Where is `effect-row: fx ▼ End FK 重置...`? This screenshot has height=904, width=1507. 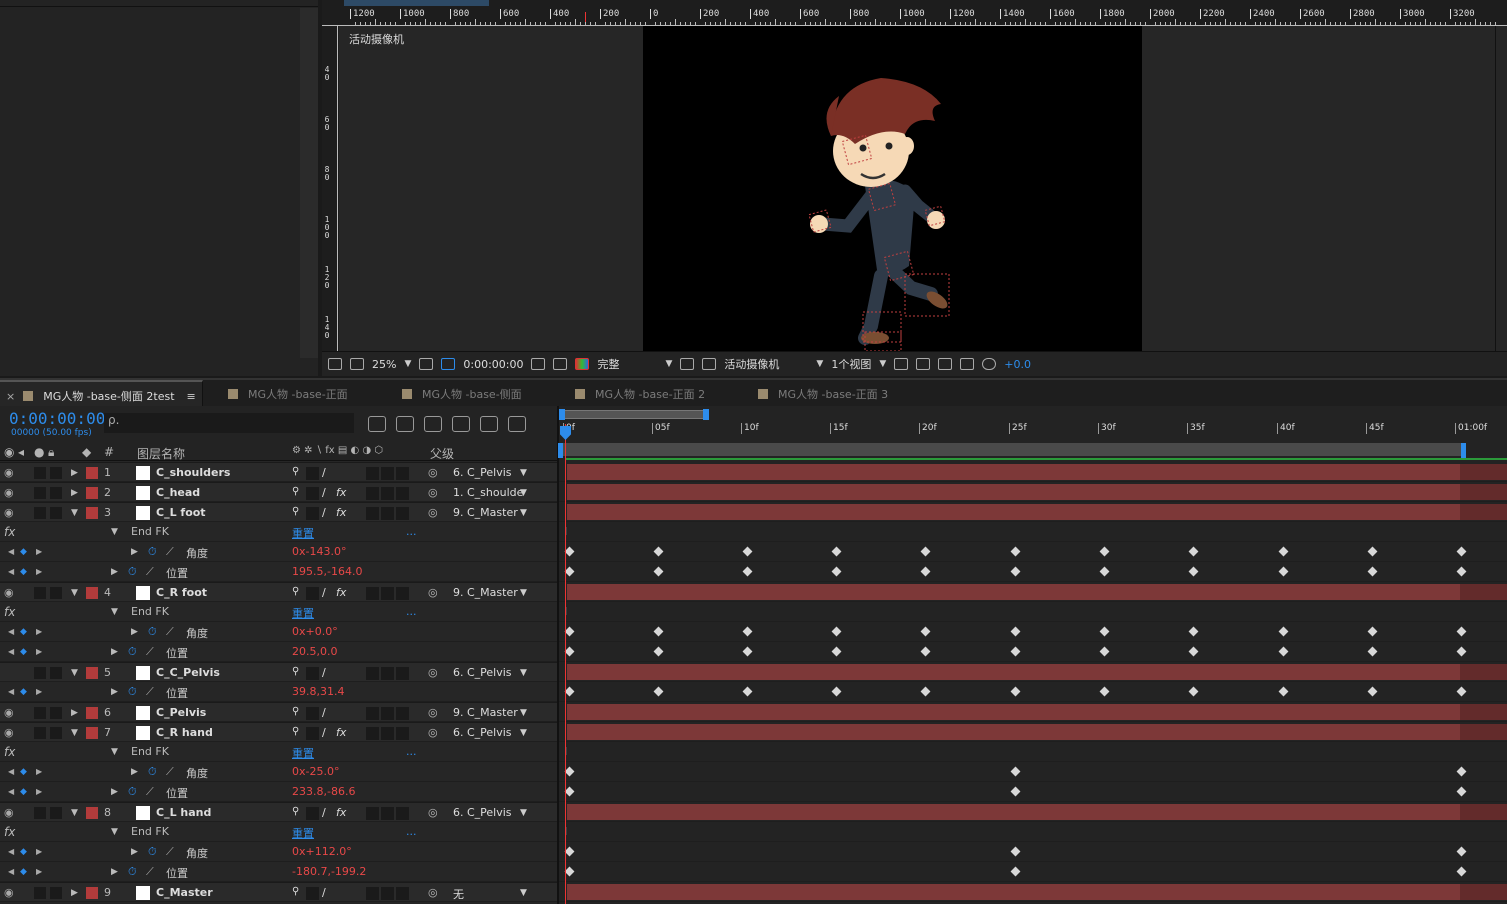
effect-row: fx ▼ End FK 重置... is located at coordinates (278, 532).